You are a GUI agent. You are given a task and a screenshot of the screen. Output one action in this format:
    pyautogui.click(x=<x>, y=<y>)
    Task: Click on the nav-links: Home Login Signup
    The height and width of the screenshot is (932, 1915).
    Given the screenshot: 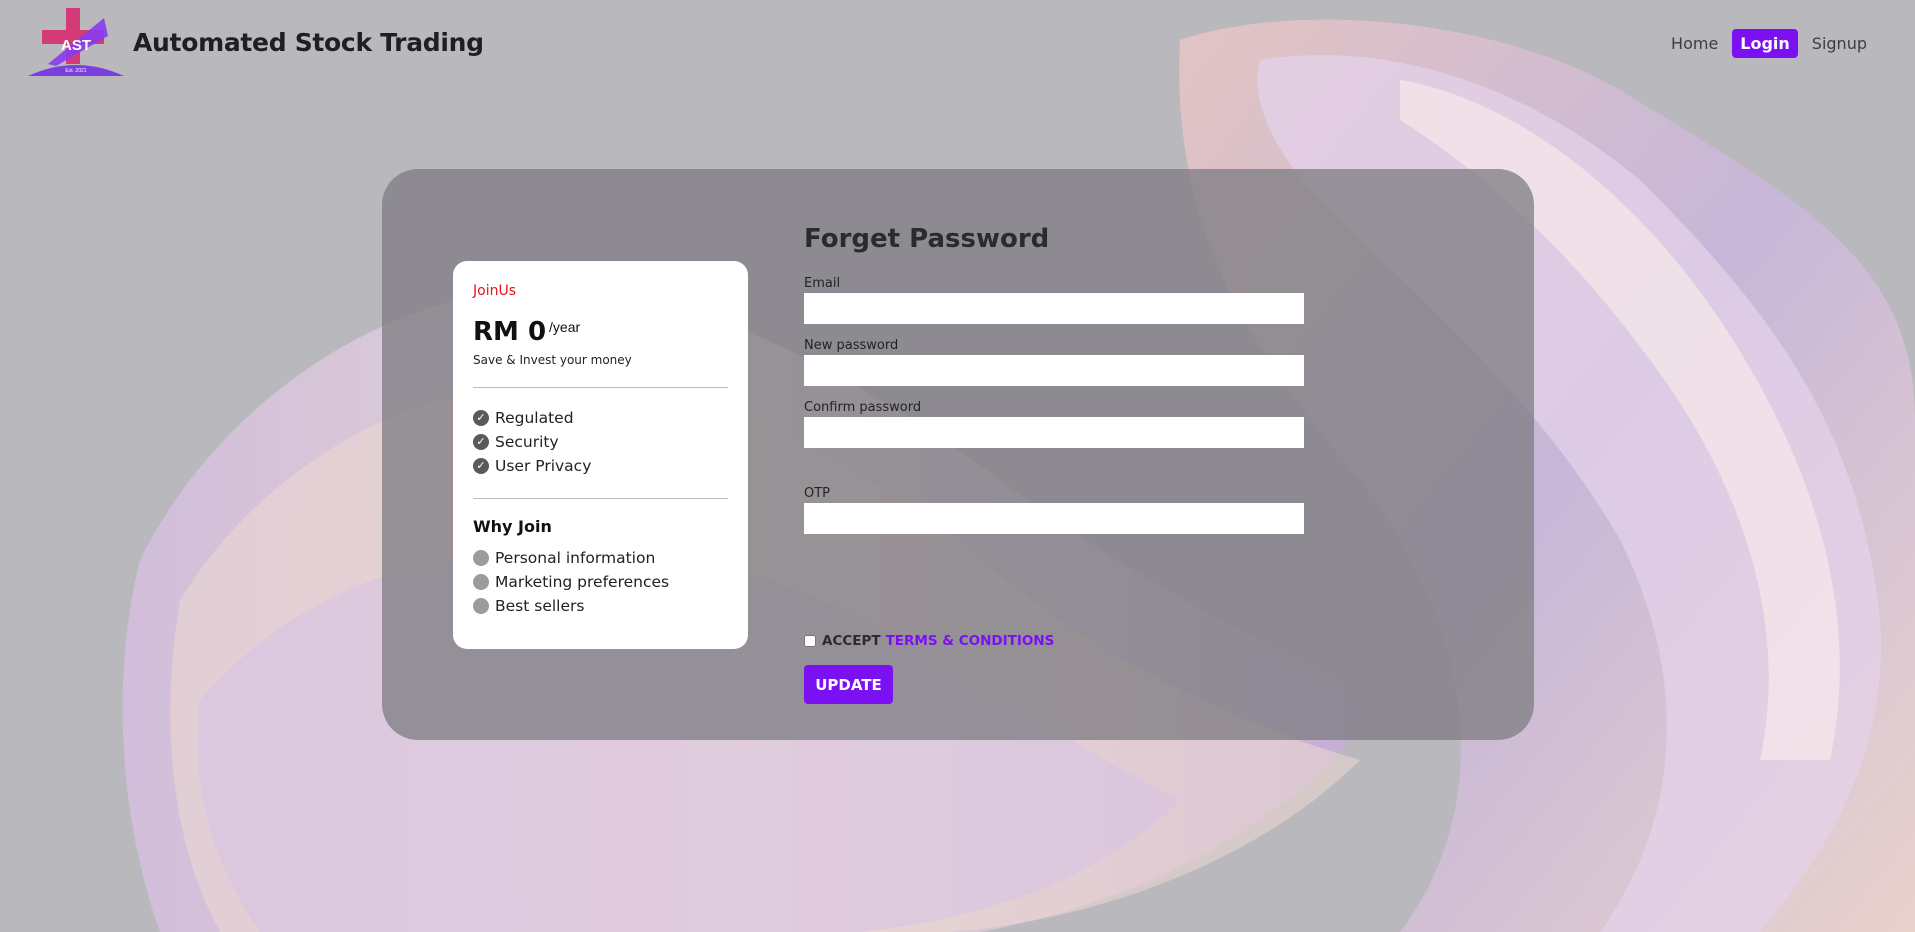 What is the action you would take?
    pyautogui.click(x=1769, y=43)
    